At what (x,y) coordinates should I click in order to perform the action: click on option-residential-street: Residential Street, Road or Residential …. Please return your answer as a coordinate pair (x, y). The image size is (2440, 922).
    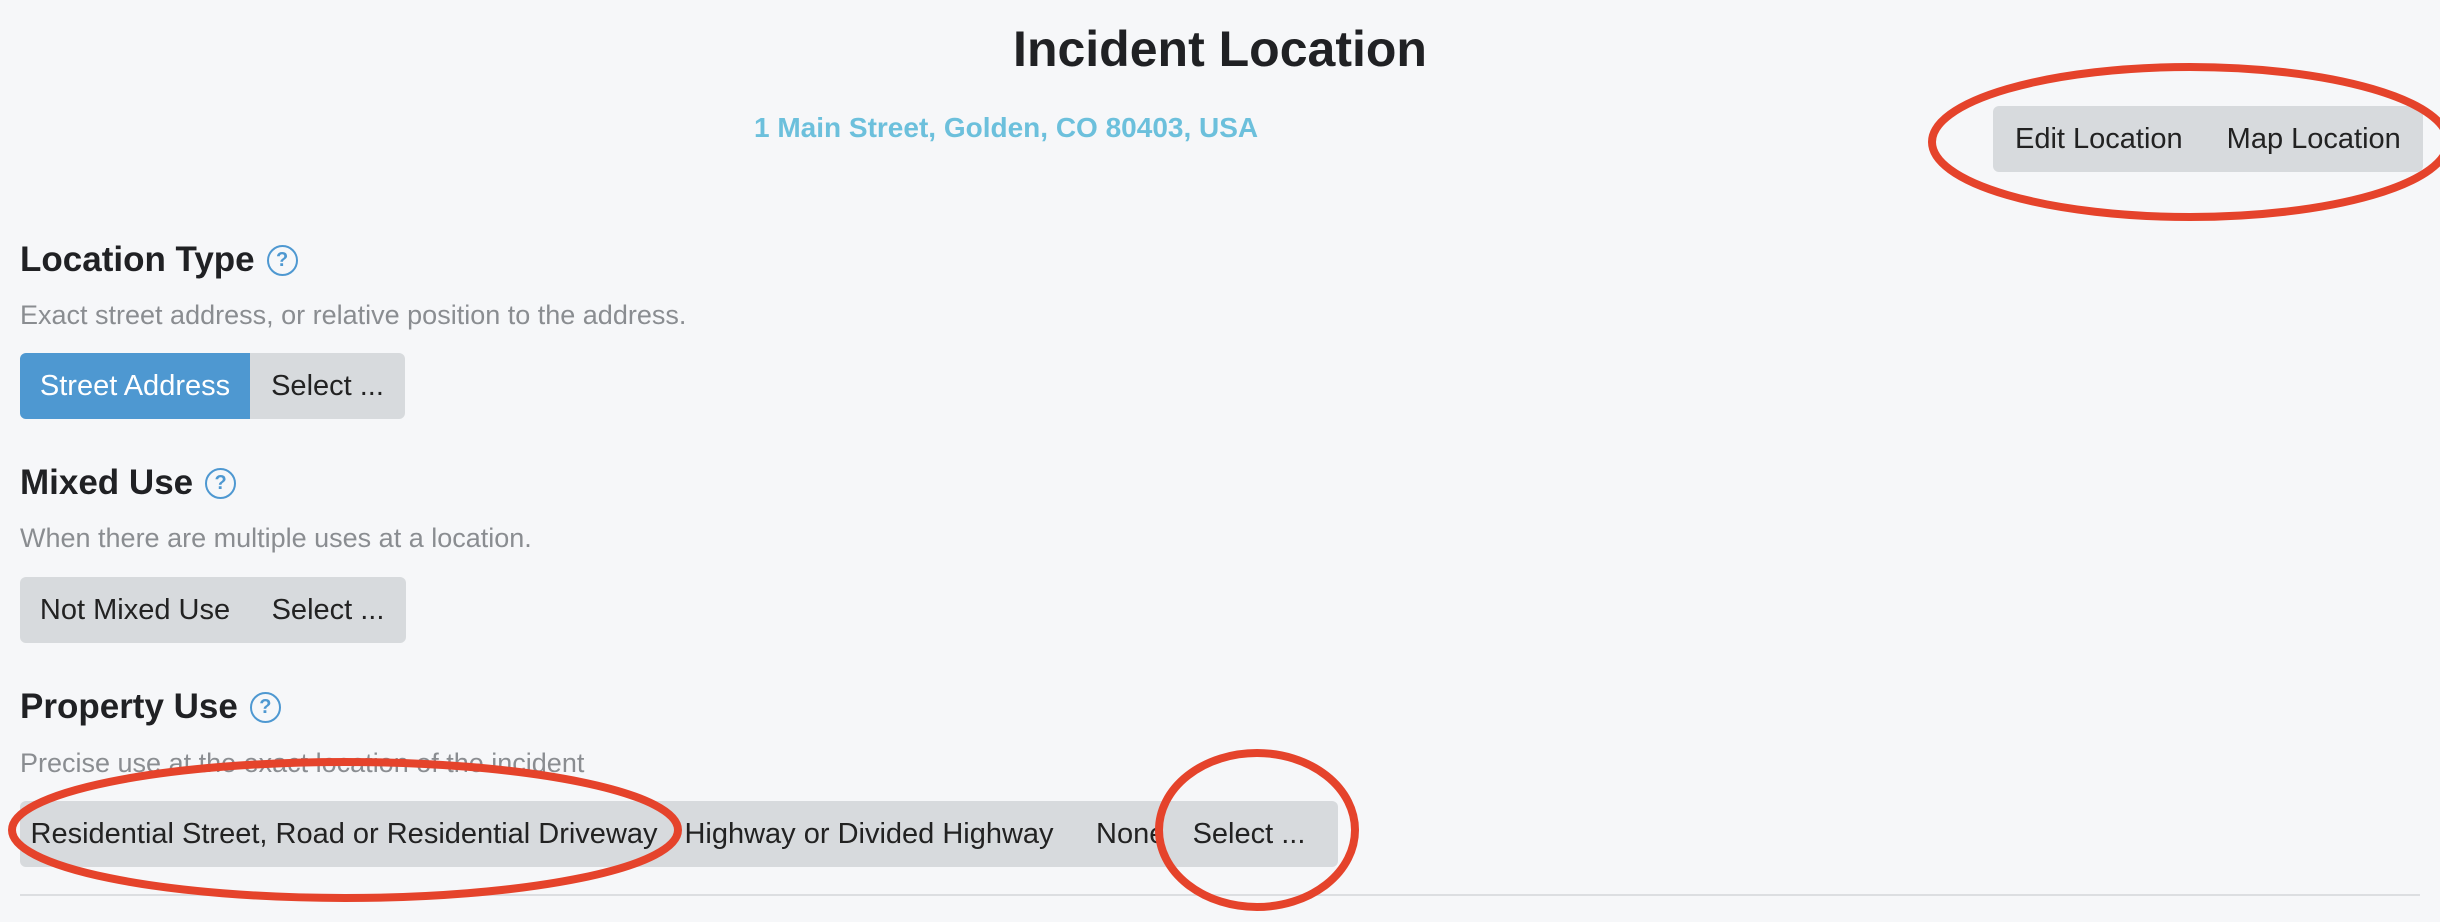
    Looking at the image, I should click on (344, 834).